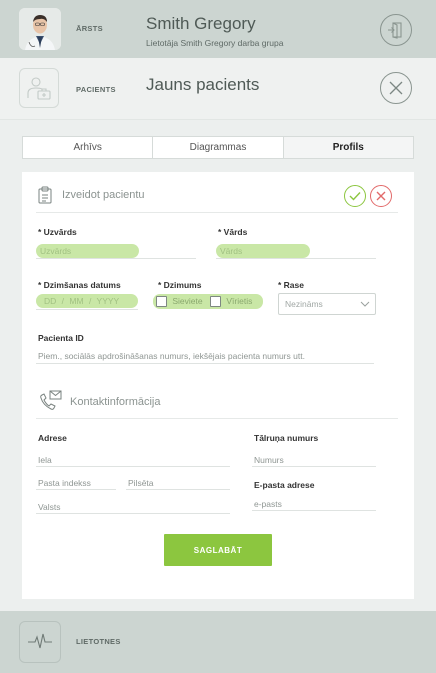  I want to click on apps-button, so click(40, 642).